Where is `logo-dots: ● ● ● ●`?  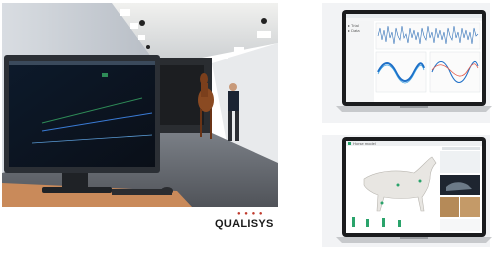 logo-dots: ● ● ● ● is located at coordinates (250, 214).